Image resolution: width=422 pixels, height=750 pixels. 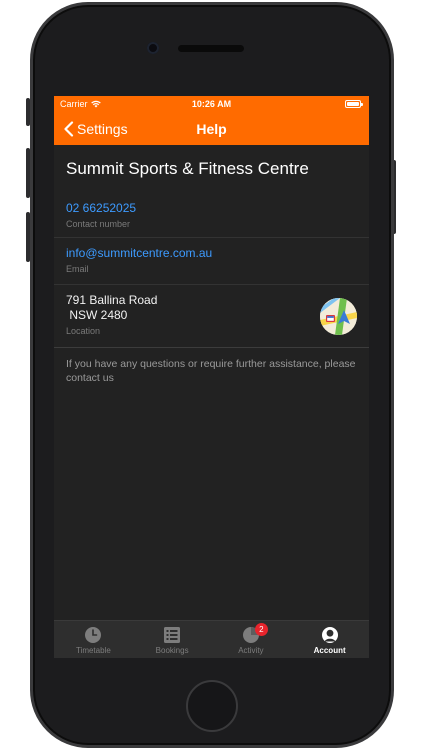 I want to click on tab-bar: Timetable Bookings 2 Activity Account, so click(x=211, y=639).